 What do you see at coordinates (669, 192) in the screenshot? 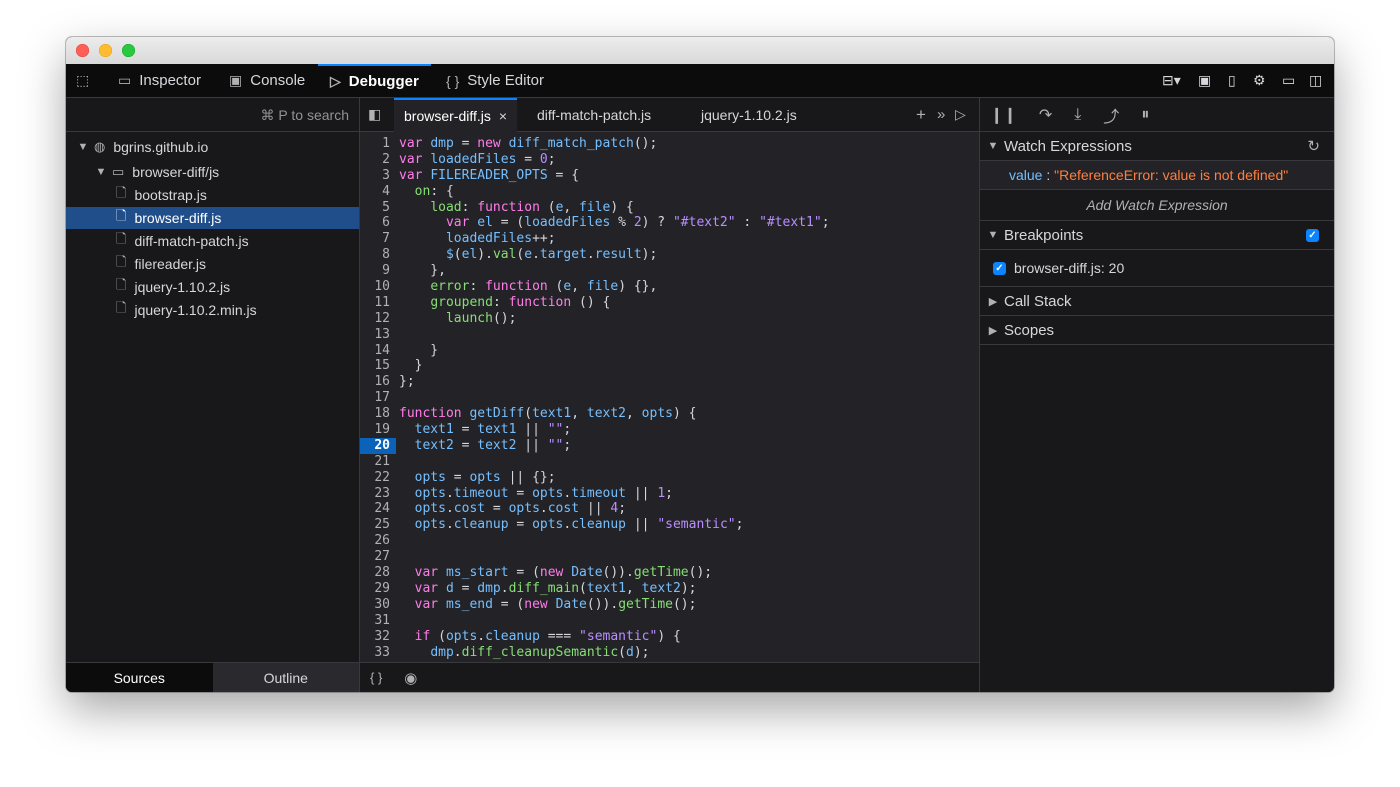
I see `code-line: 4 on: {` at bounding box center [669, 192].